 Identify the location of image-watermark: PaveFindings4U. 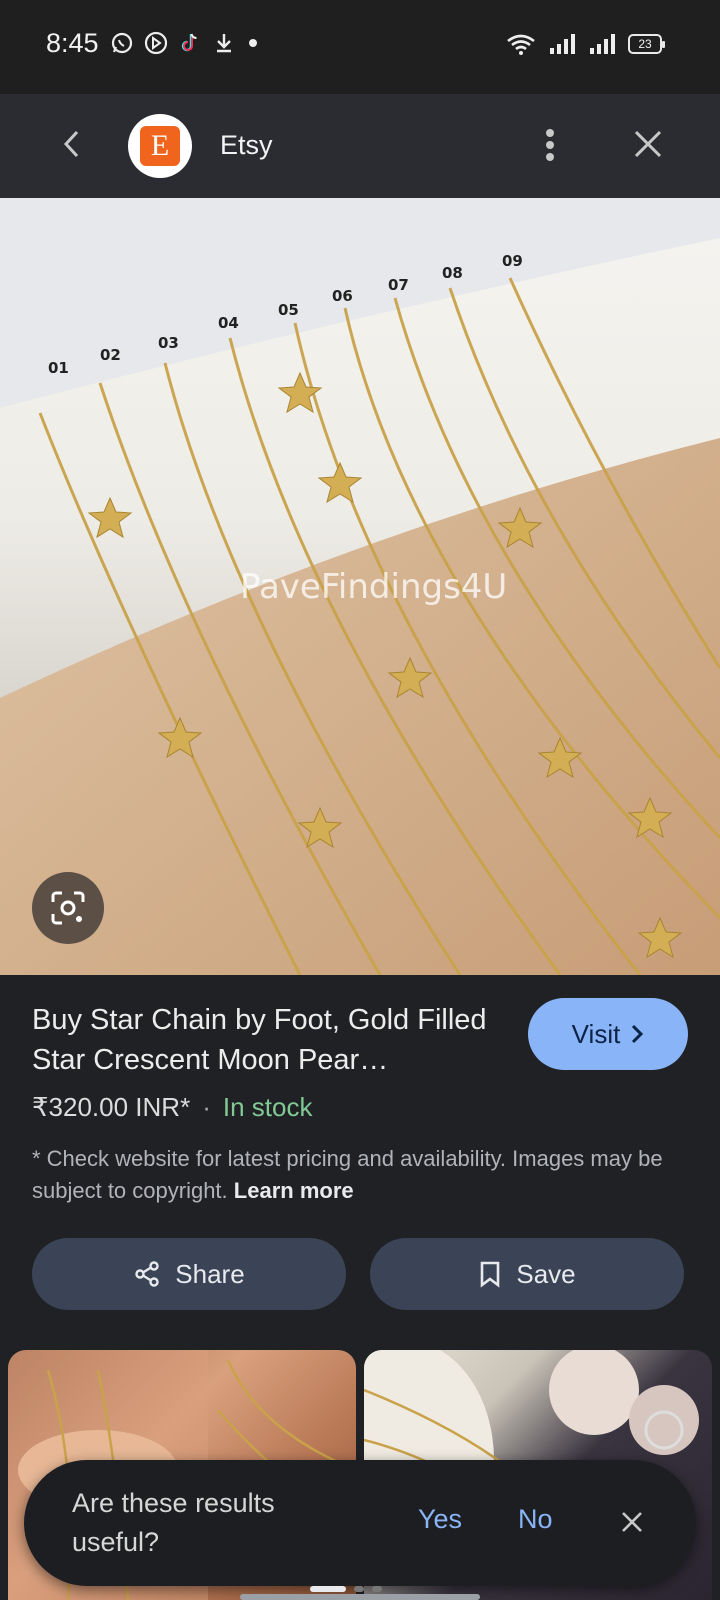
(373, 587).